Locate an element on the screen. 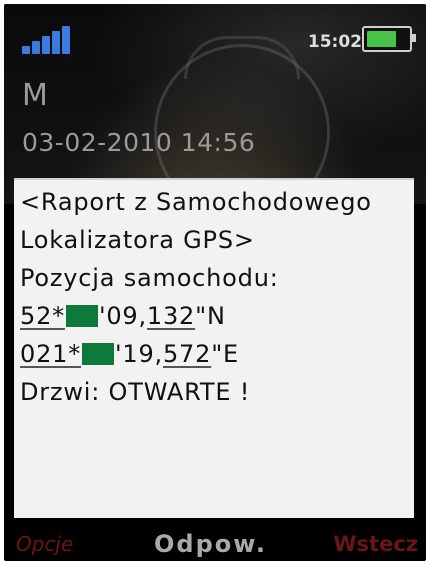 This screenshot has width=430, height=565. status-bar: 15:02 is located at coordinates (215, 29).